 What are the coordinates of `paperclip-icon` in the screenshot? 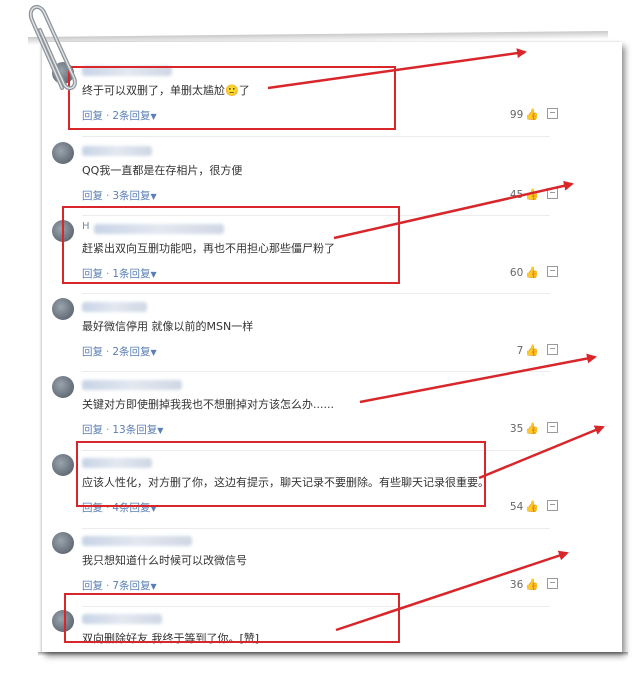 It's located at (52, 47).